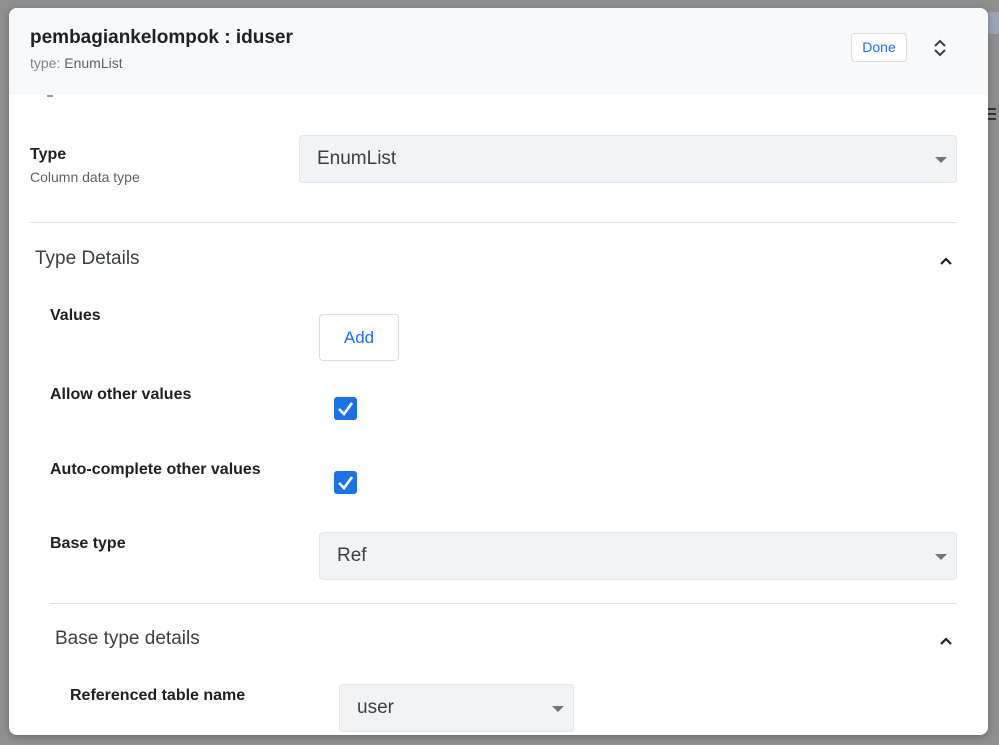 This screenshot has width=999, height=745. Describe the element at coordinates (628, 159) in the screenshot. I see `type-select: EnumList` at that location.